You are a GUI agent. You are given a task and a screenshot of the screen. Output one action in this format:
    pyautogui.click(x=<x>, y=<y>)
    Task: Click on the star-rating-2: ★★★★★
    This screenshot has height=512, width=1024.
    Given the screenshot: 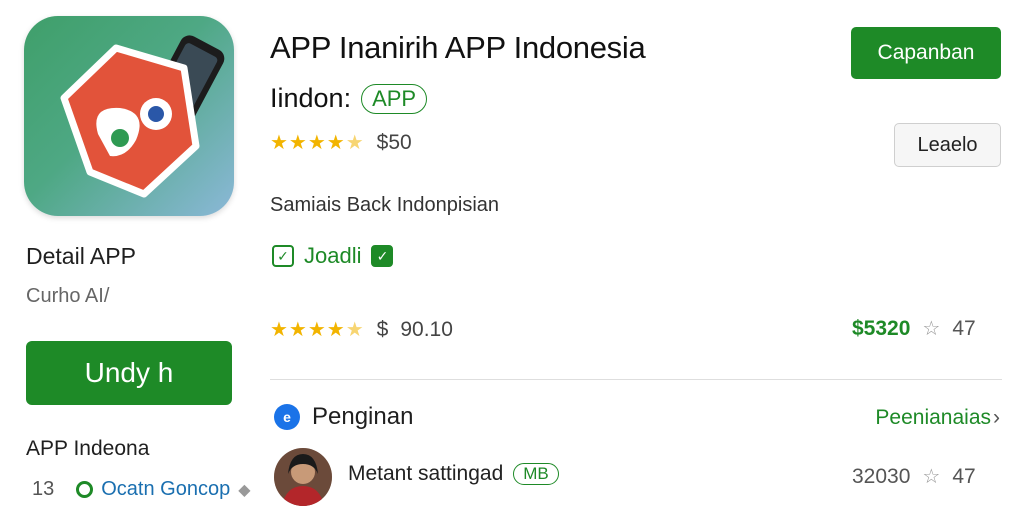 What is the action you would take?
    pyautogui.click(x=317, y=329)
    